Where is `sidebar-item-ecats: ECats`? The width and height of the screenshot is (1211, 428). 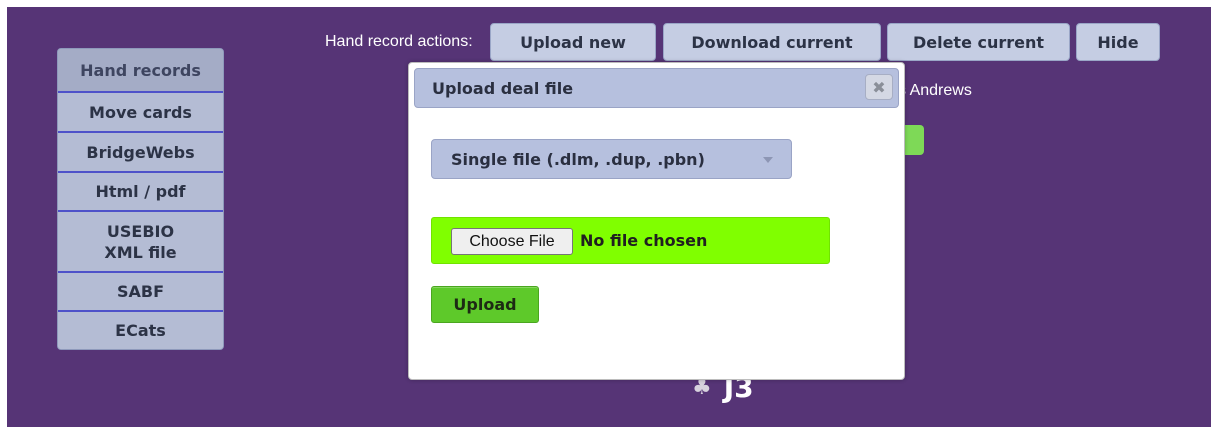 sidebar-item-ecats: ECats is located at coordinates (140, 329).